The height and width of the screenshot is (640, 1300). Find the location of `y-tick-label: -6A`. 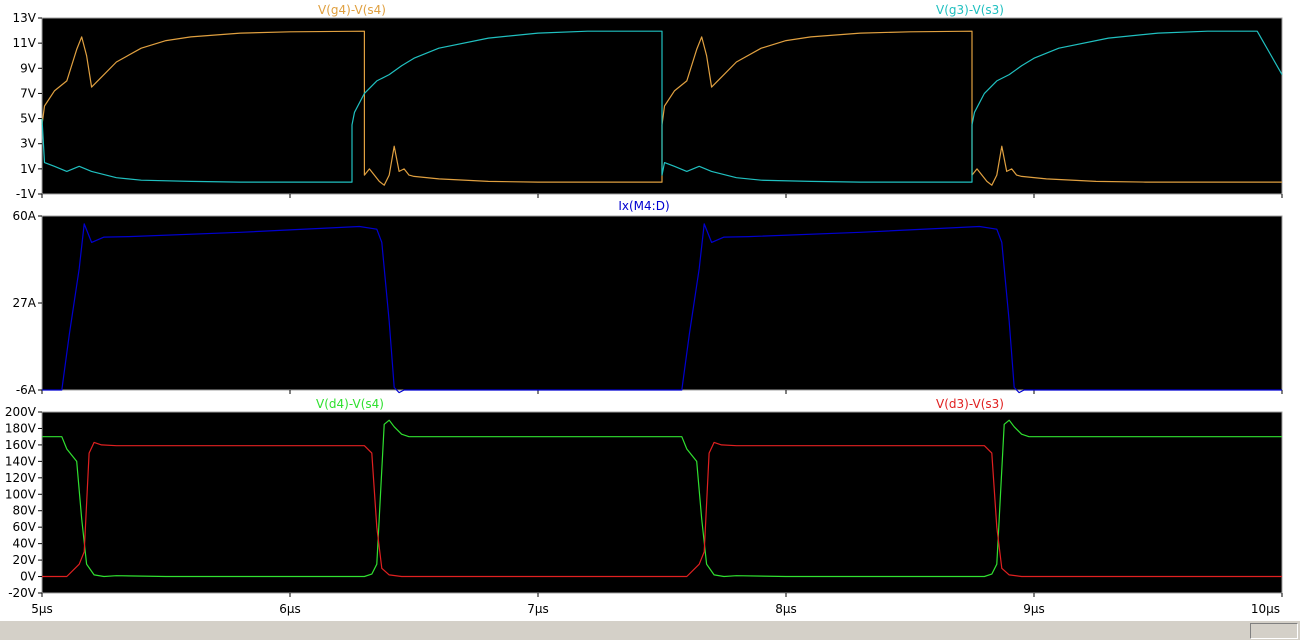

y-tick-label: -6A is located at coordinates (26, 390).